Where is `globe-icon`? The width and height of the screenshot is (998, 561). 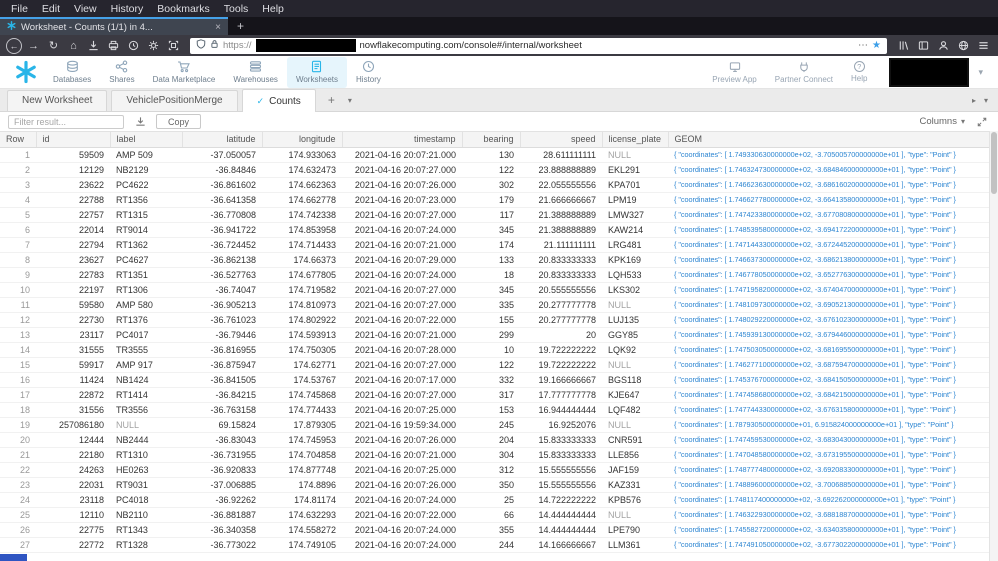
globe-icon is located at coordinates (963, 45).